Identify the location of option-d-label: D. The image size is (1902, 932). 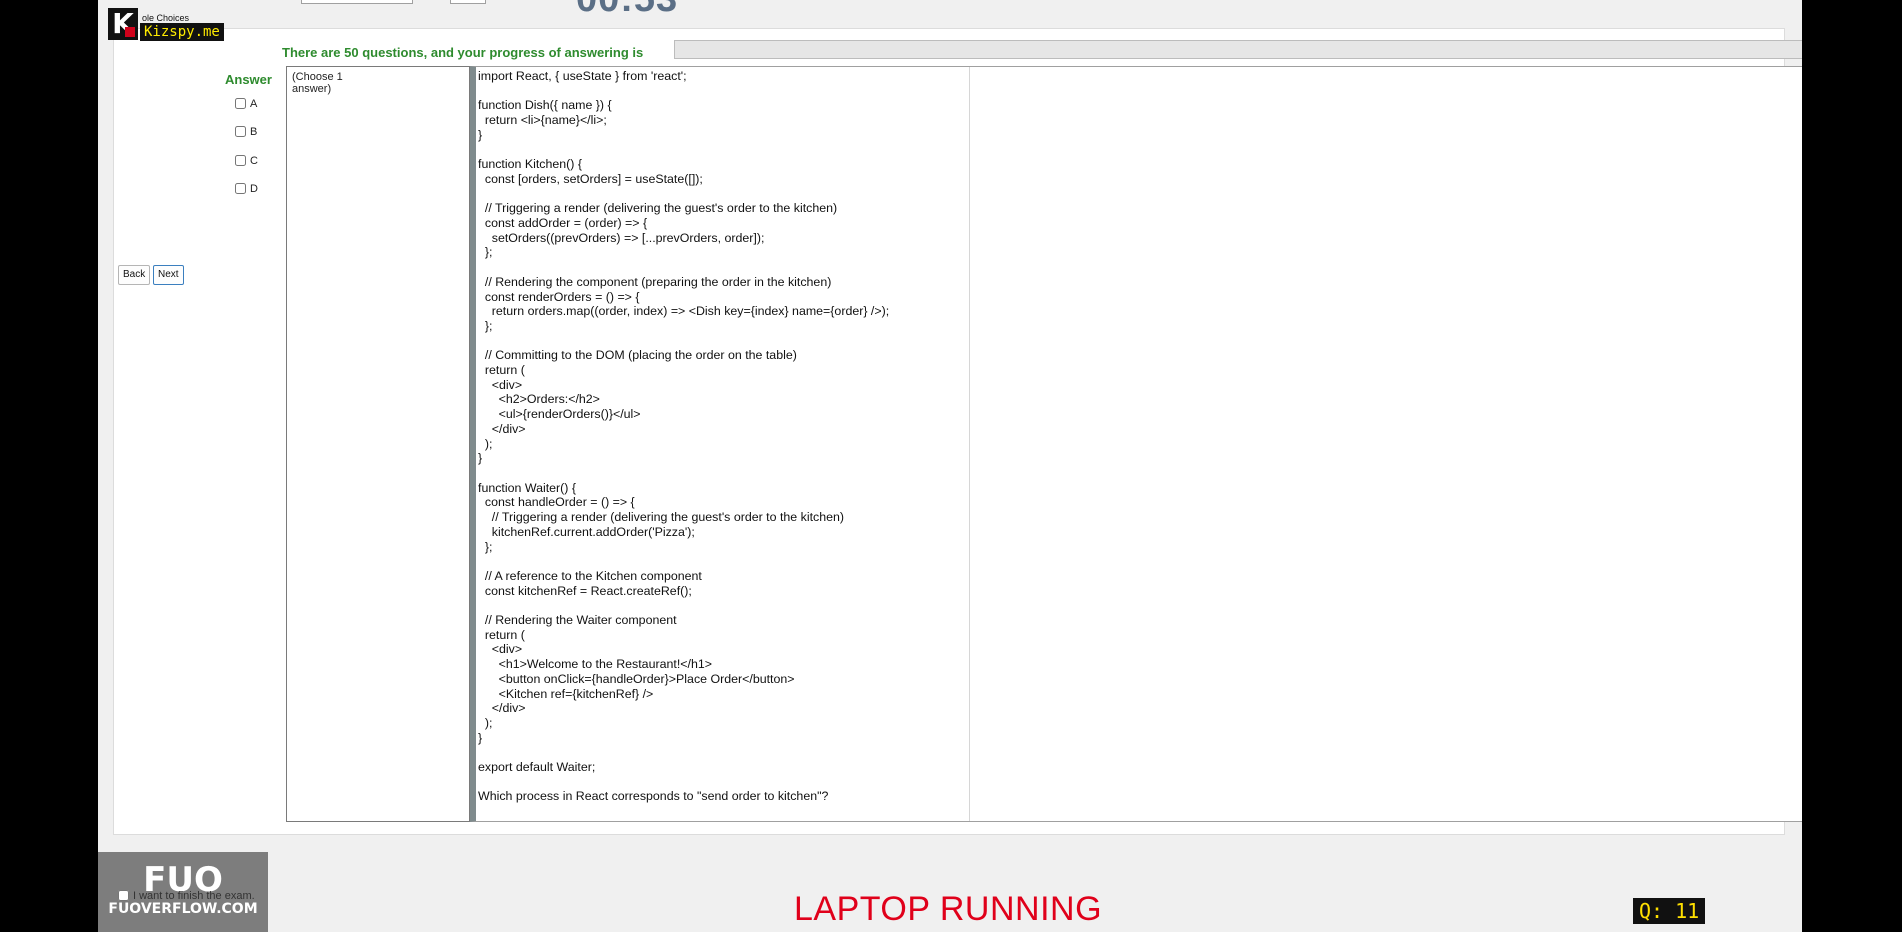
(254, 189).